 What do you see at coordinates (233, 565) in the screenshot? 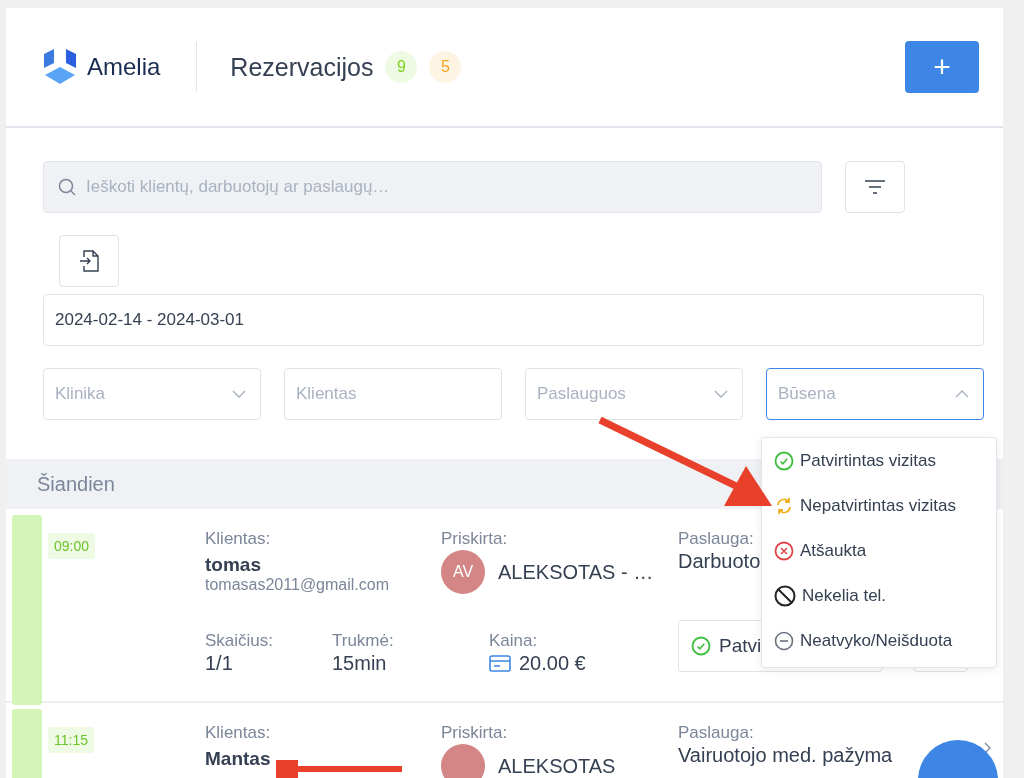
I see `client-name: tomas` at bounding box center [233, 565].